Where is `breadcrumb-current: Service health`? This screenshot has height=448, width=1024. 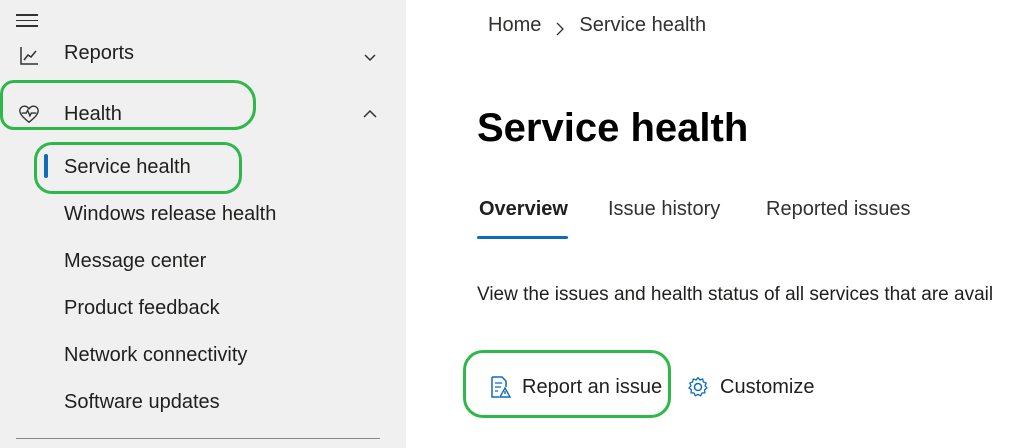 breadcrumb-current: Service health is located at coordinates (643, 25).